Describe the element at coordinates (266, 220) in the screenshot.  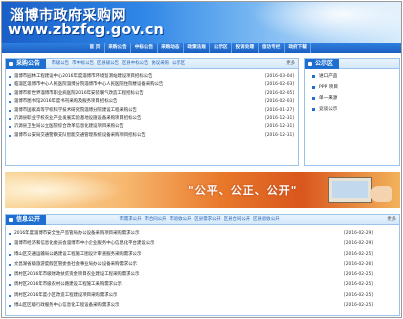
I see `tab-county-acceptance: 区县验收公开` at that location.